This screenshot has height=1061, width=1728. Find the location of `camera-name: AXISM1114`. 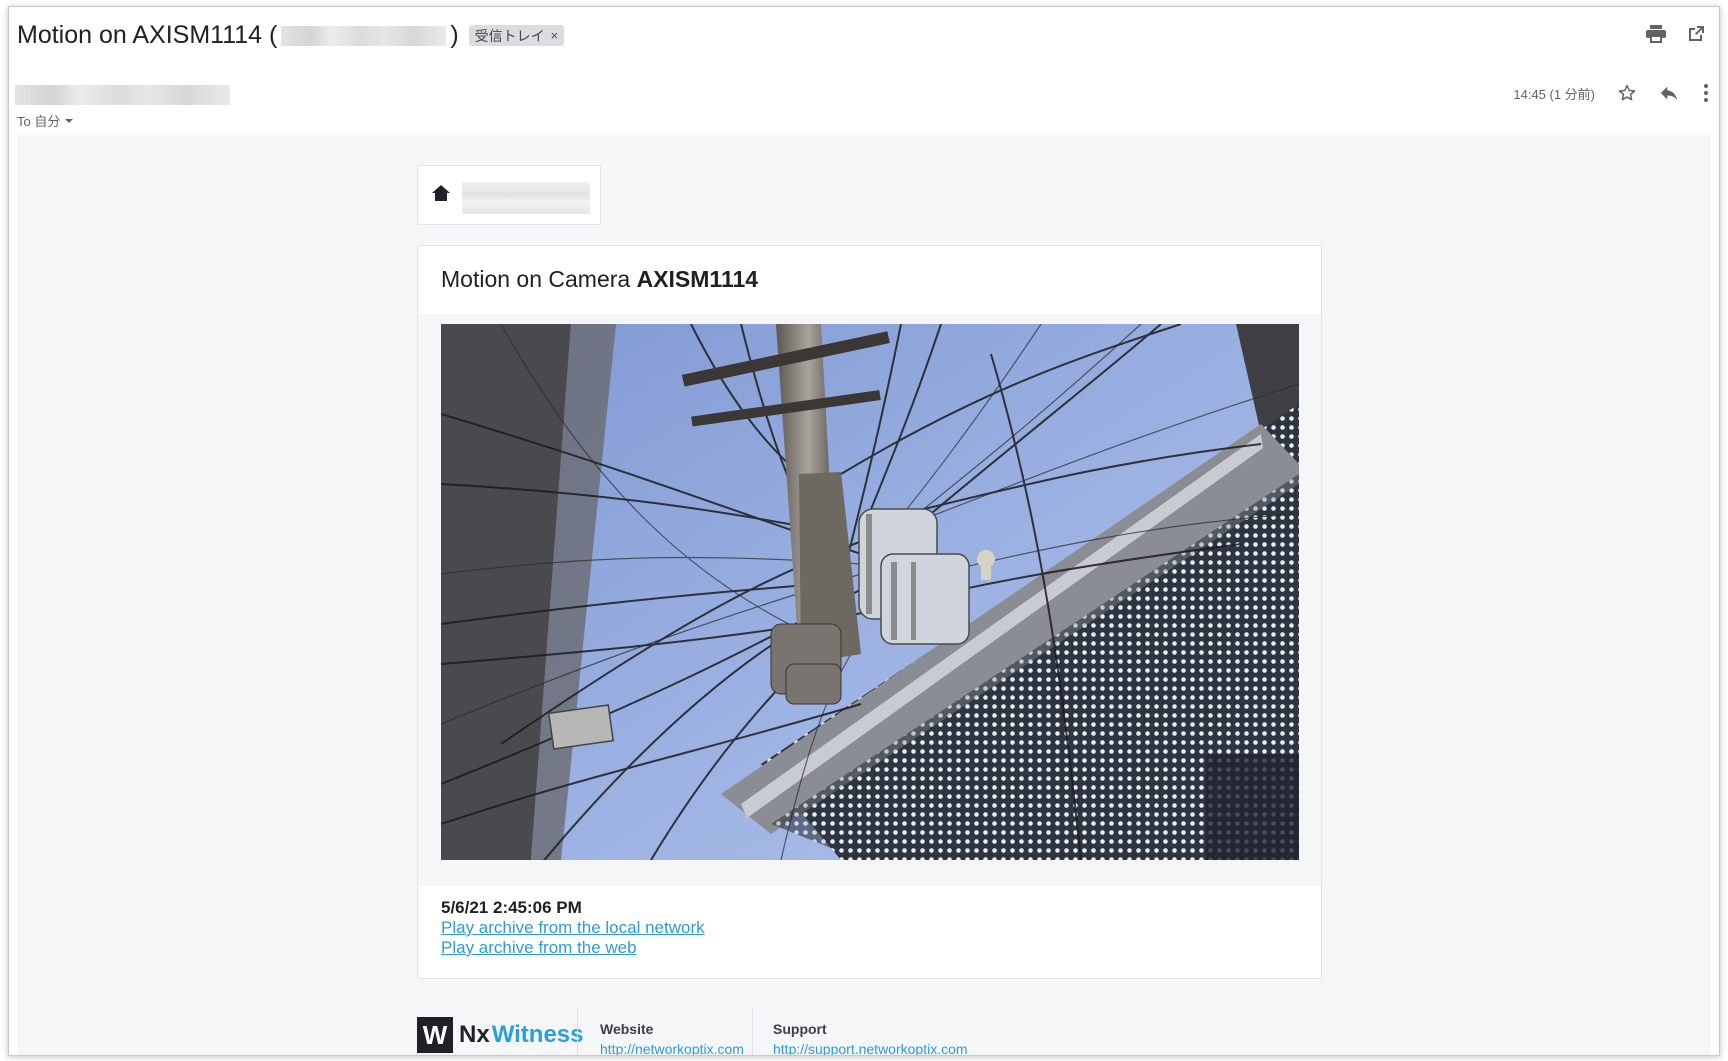

camera-name: AXISM1114 is located at coordinates (697, 279).